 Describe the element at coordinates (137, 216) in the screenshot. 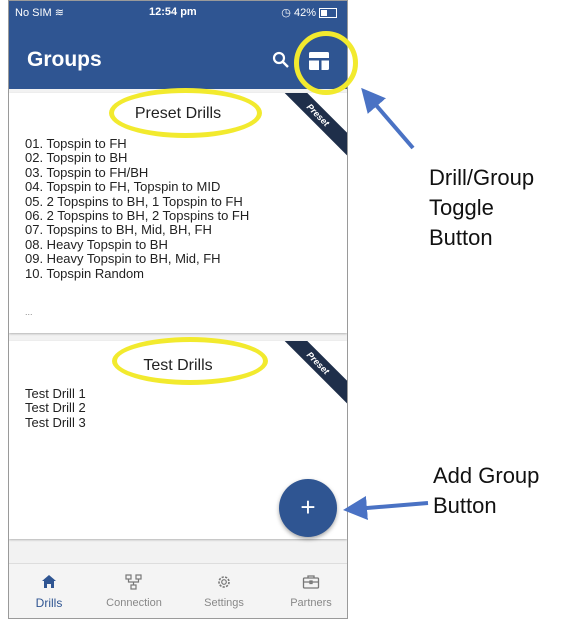

I see `list-item: 06. 2 Topspins to BH, 2 Topspins to FH` at that location.